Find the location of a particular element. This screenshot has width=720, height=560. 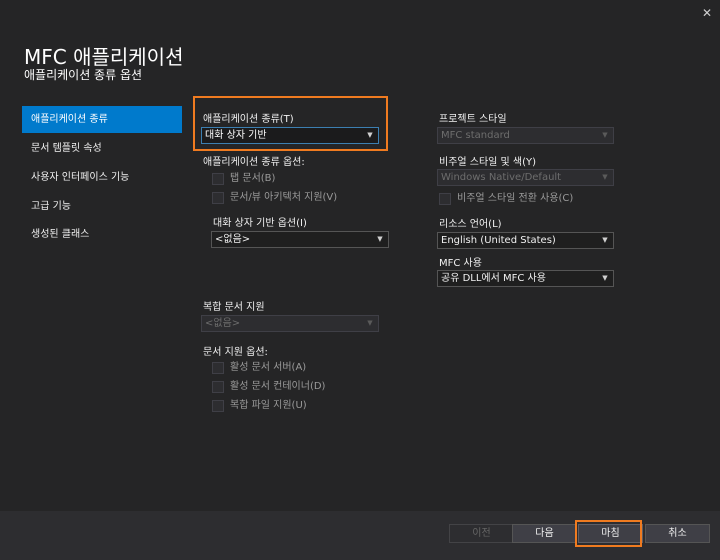

dialog-options-value: <없음> is located at coordinates (233, 239).